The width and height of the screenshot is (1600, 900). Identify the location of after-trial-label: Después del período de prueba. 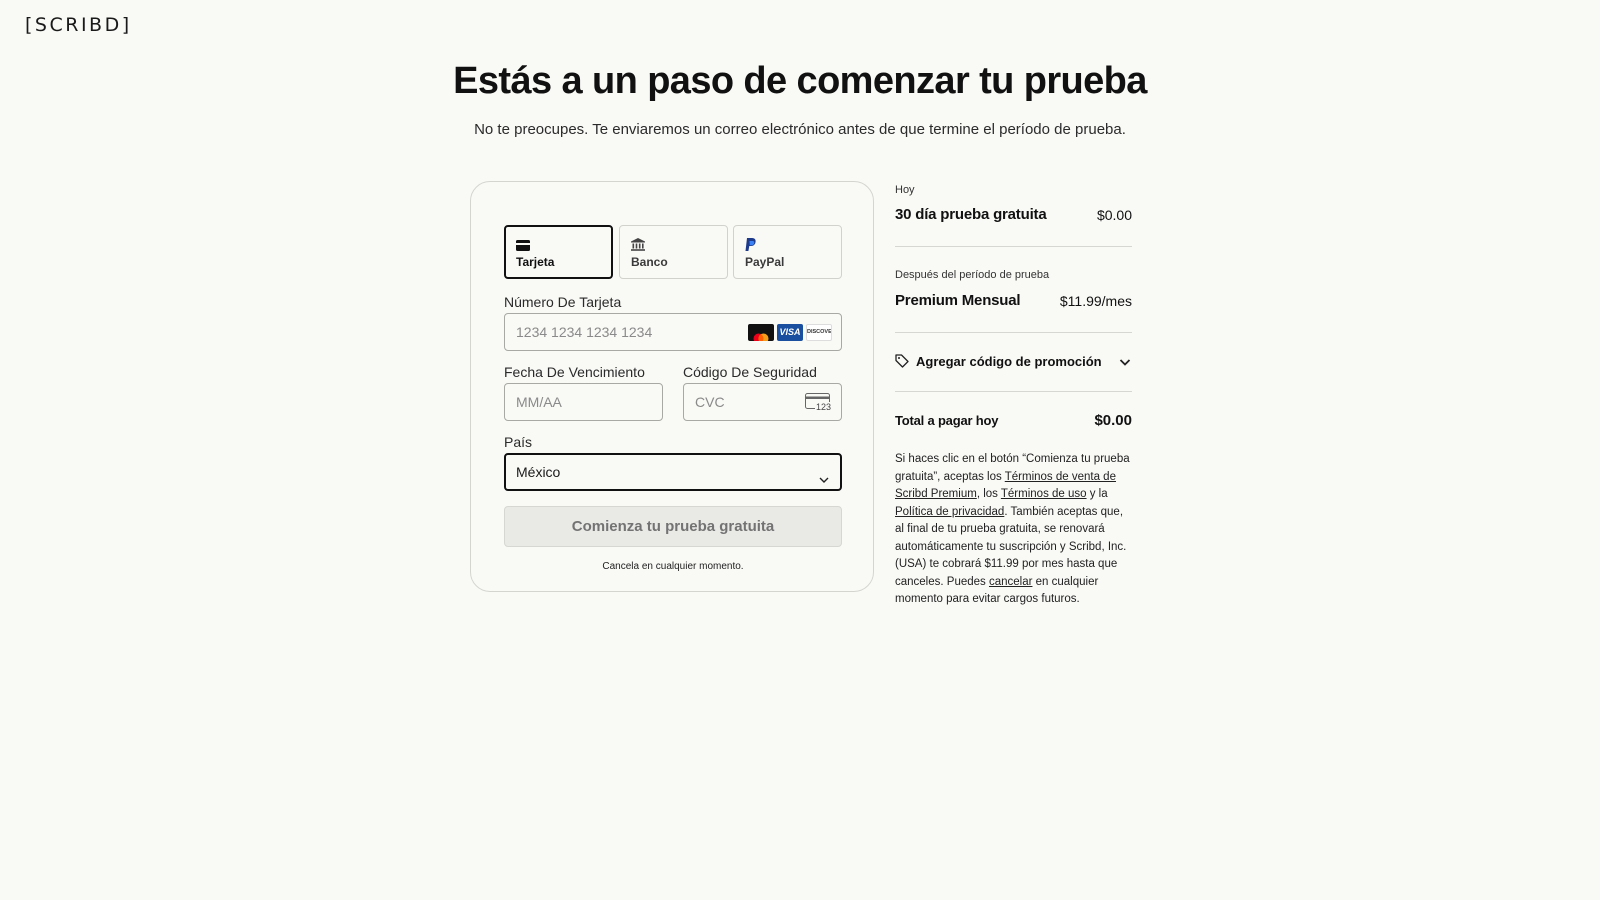
(972, 275).